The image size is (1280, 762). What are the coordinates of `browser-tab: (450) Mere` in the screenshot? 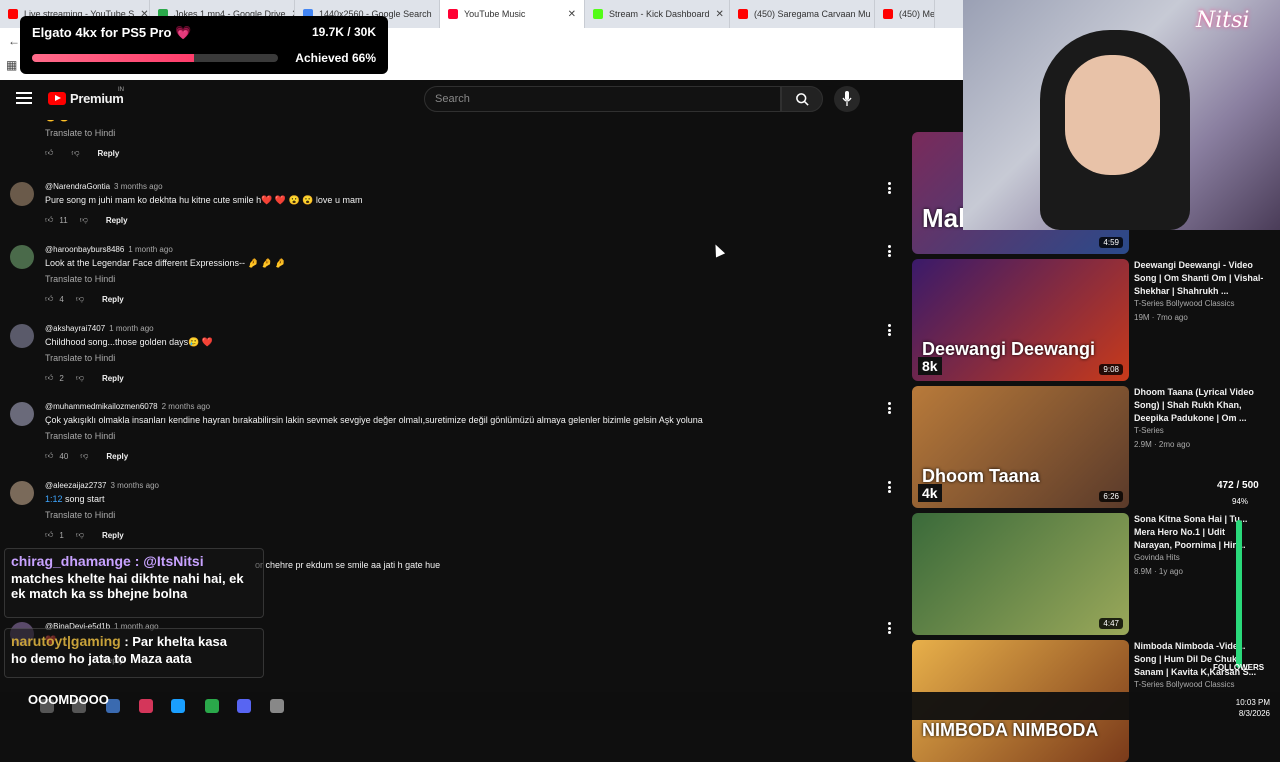 It's located at (905, 14).